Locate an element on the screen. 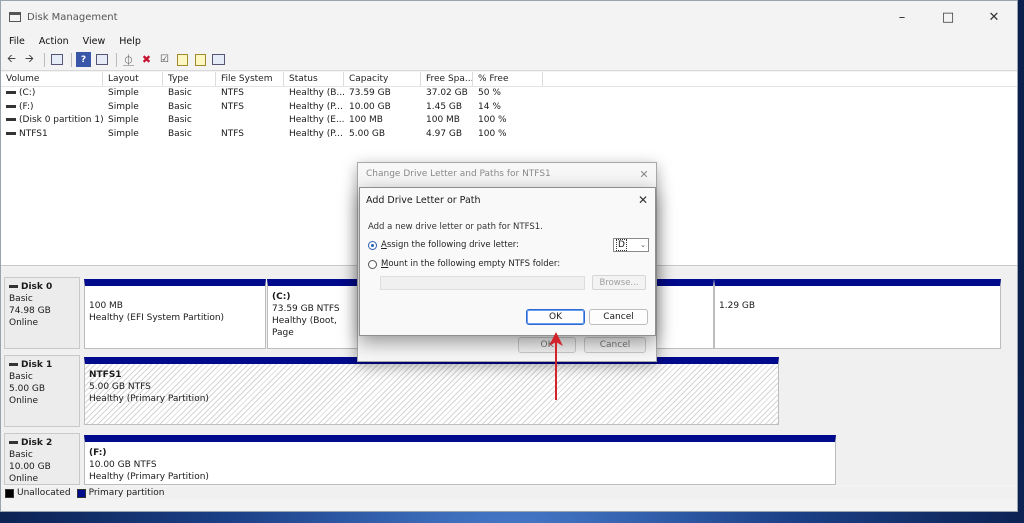 The height and width of the screenshot is (523, 1024). maximize-button: □ is located at coordinates (948, 17).